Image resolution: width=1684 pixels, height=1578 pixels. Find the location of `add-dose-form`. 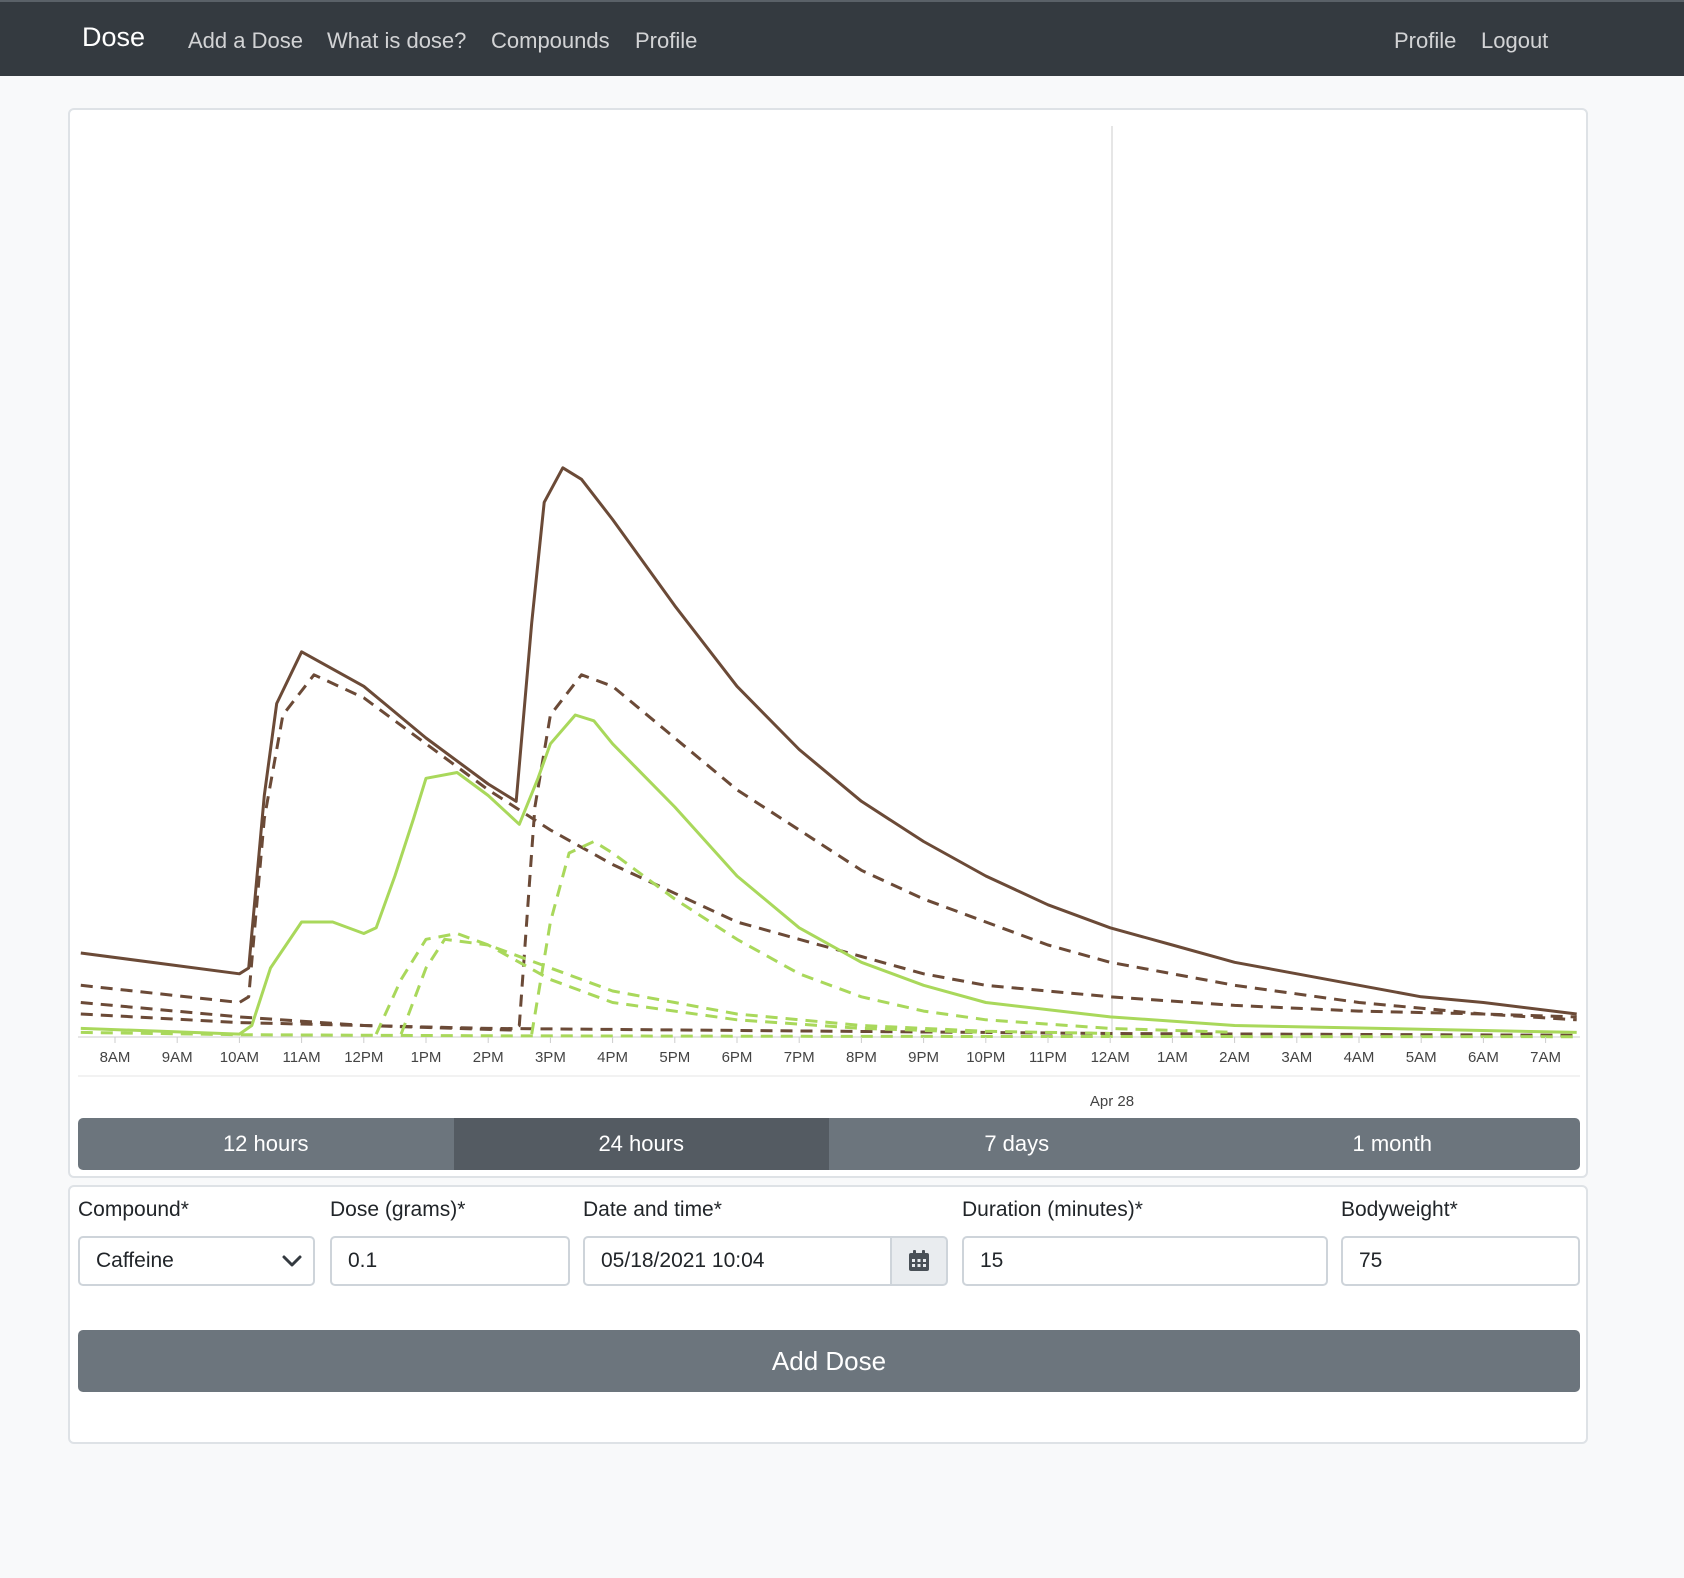

add-dose-form is located at coordinates (828, 1314).